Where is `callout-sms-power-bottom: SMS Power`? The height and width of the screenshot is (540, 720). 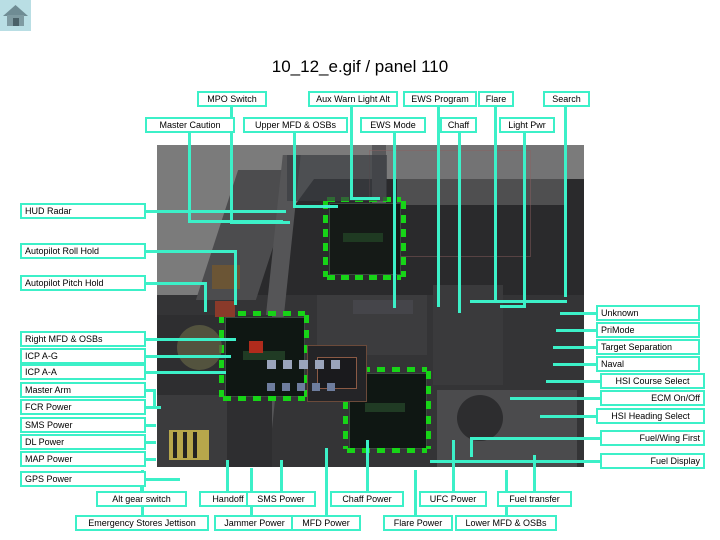 callout-sms-power-bottom: SMS Power is located at coordinates (281, 499).